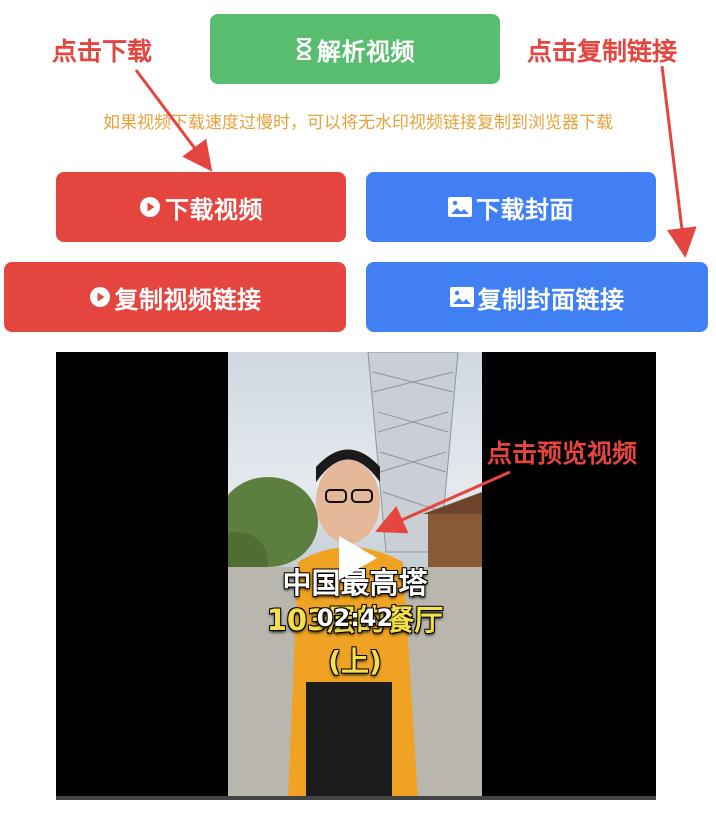  Describe the element at coordinates (355, 618) in the screenshot. I see `video-duration: 02:42` at that location.